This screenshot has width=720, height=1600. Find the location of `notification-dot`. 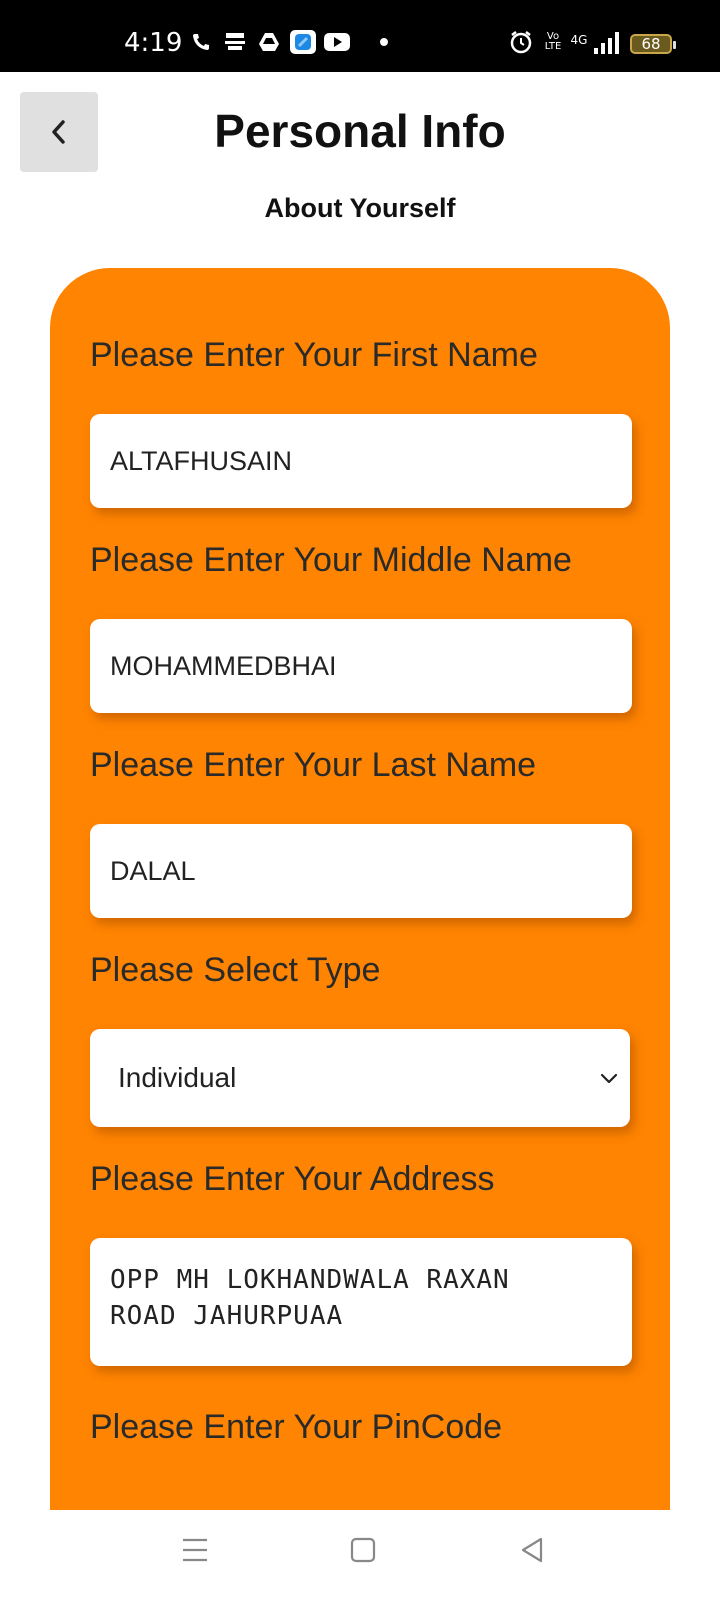

notification-dot is located at coordinates (384, 42).